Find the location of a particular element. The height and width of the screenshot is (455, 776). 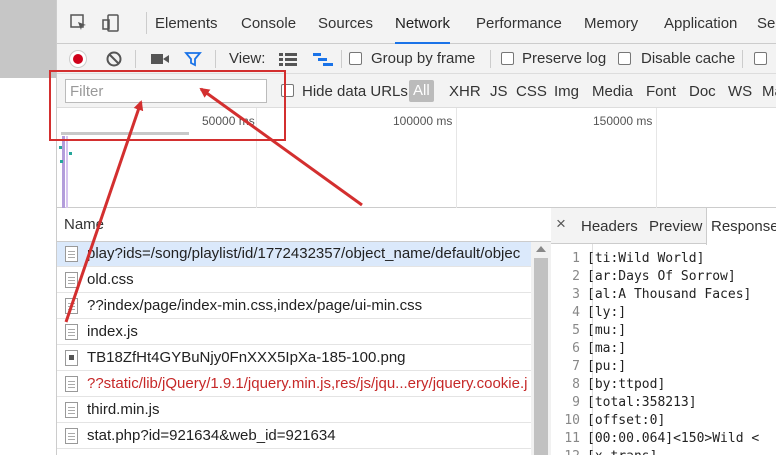

tab-sources: Sources is located at coordinates (345, 22).